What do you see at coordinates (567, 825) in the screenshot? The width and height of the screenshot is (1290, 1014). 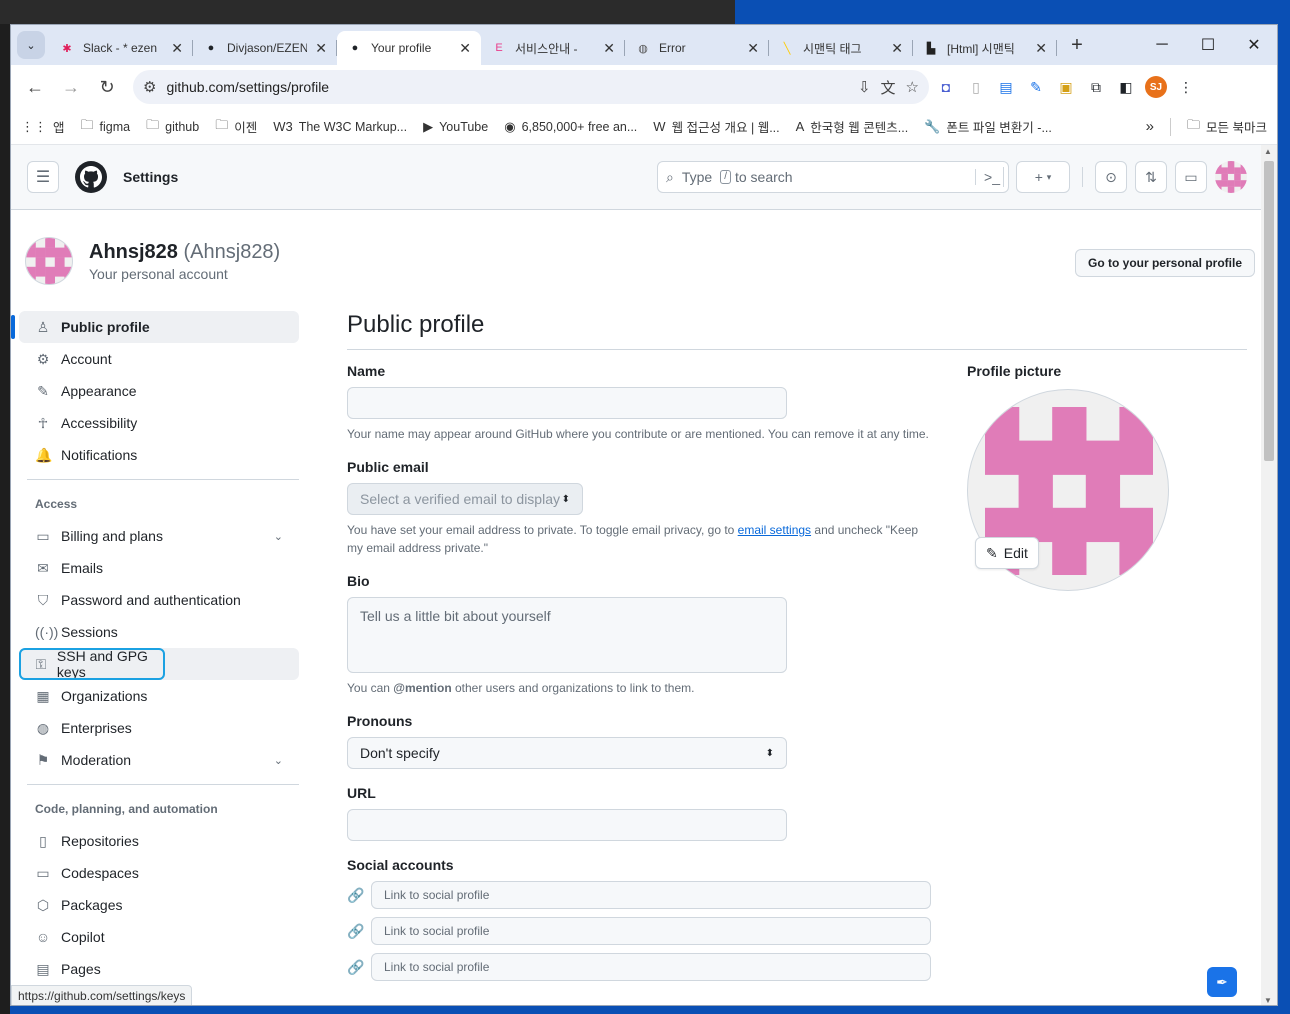 I see `url-field` at bounding box center [567, 825].